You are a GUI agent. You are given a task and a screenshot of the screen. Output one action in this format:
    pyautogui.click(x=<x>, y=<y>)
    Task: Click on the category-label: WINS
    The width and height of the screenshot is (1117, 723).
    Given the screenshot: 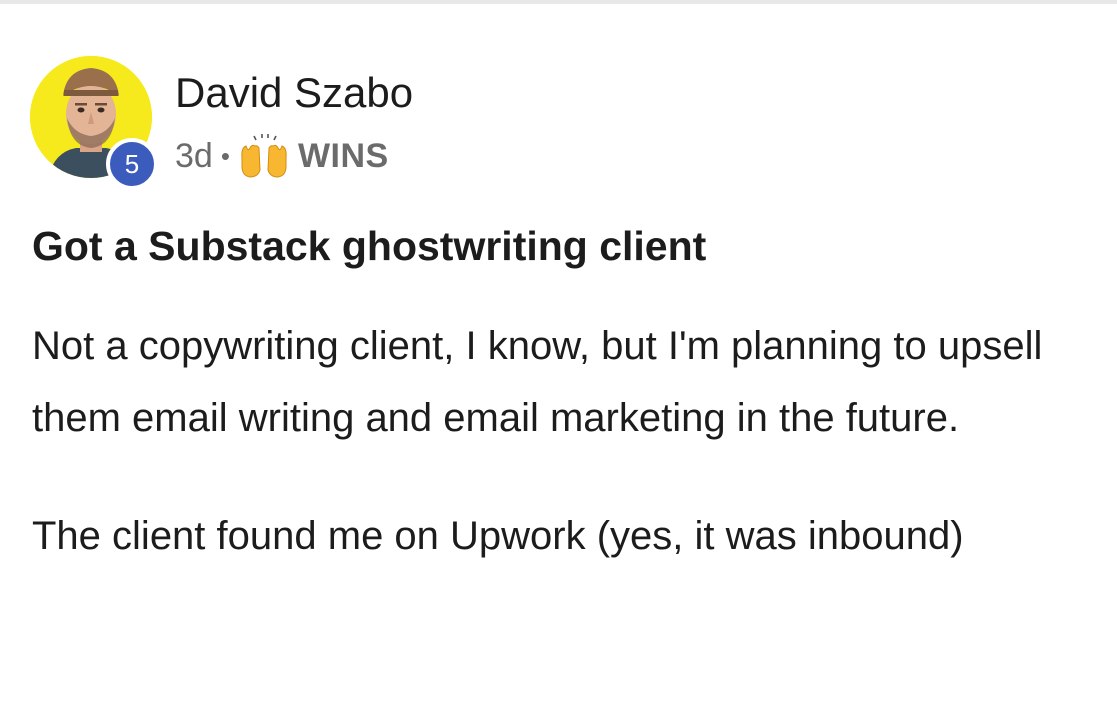 What is the action you would take?
    pyautogui.click(x=343, y=156)
    